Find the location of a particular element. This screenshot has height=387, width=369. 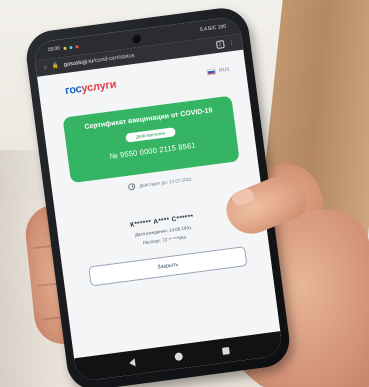

clock-icon is located at coordinates (131, 186).